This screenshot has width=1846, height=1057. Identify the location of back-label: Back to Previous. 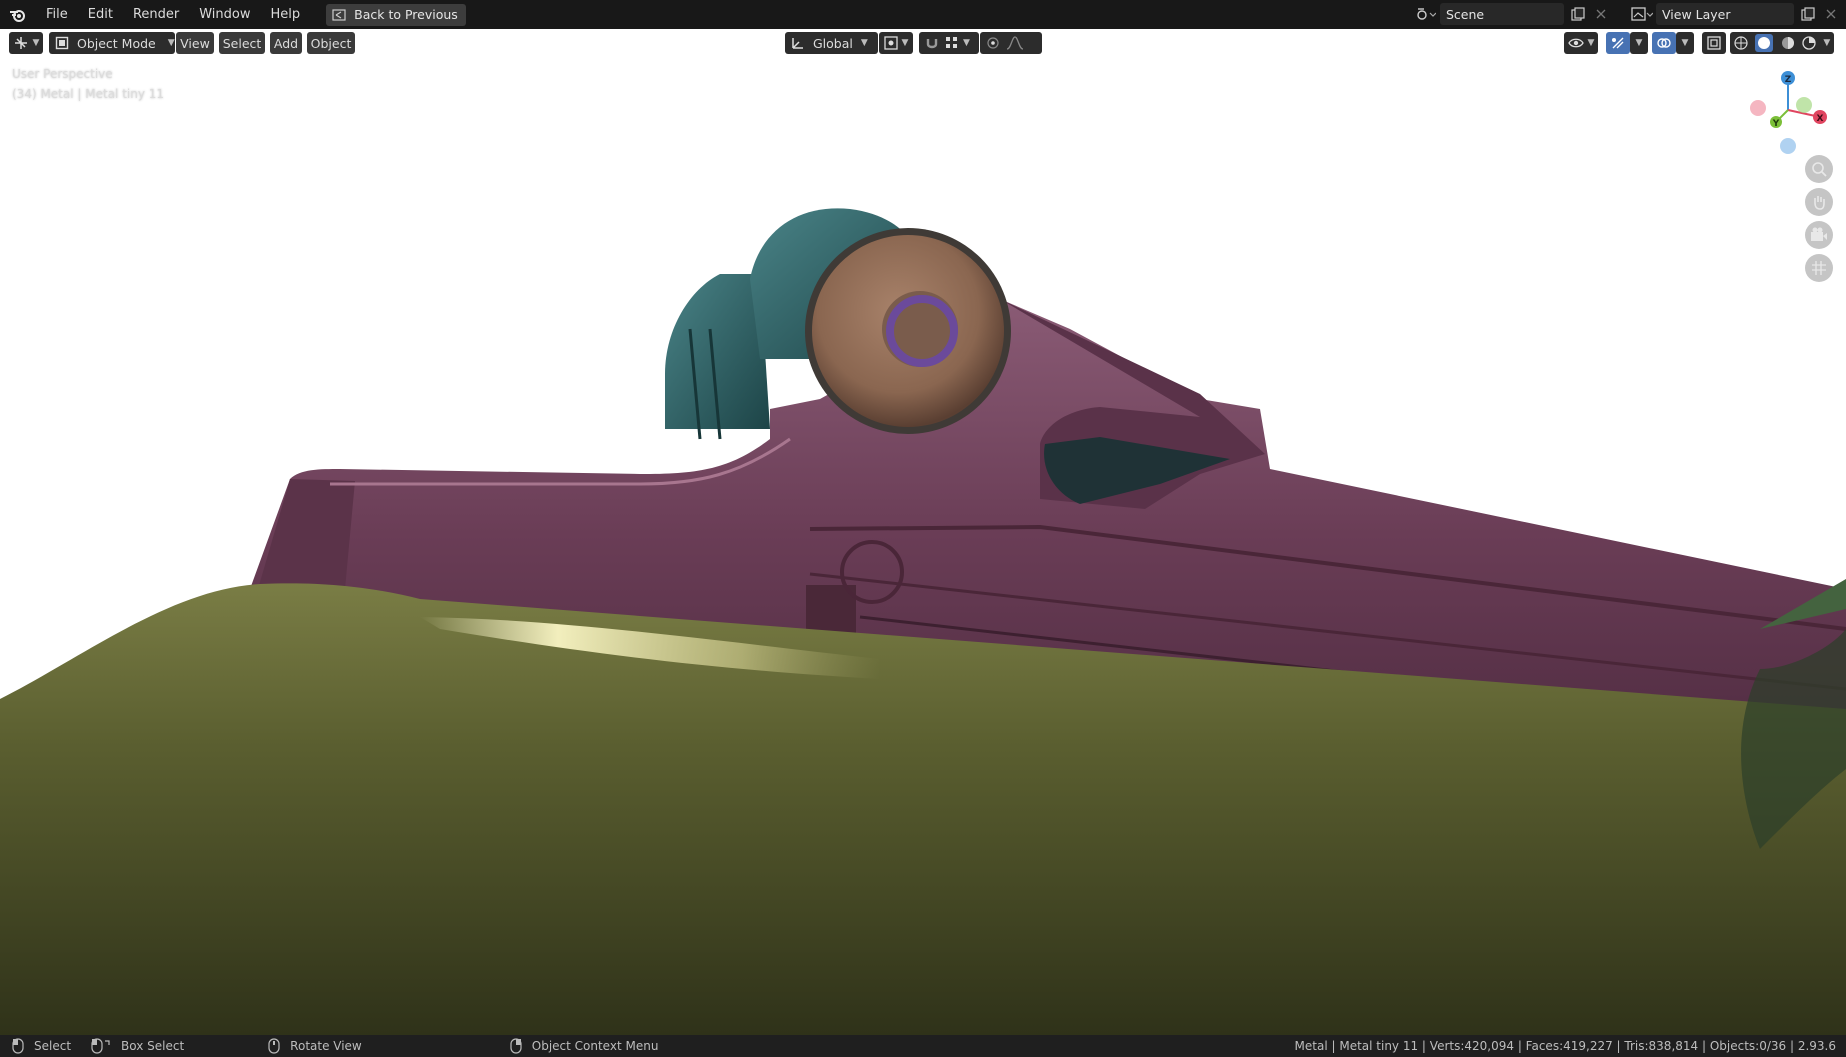
(406, 14).